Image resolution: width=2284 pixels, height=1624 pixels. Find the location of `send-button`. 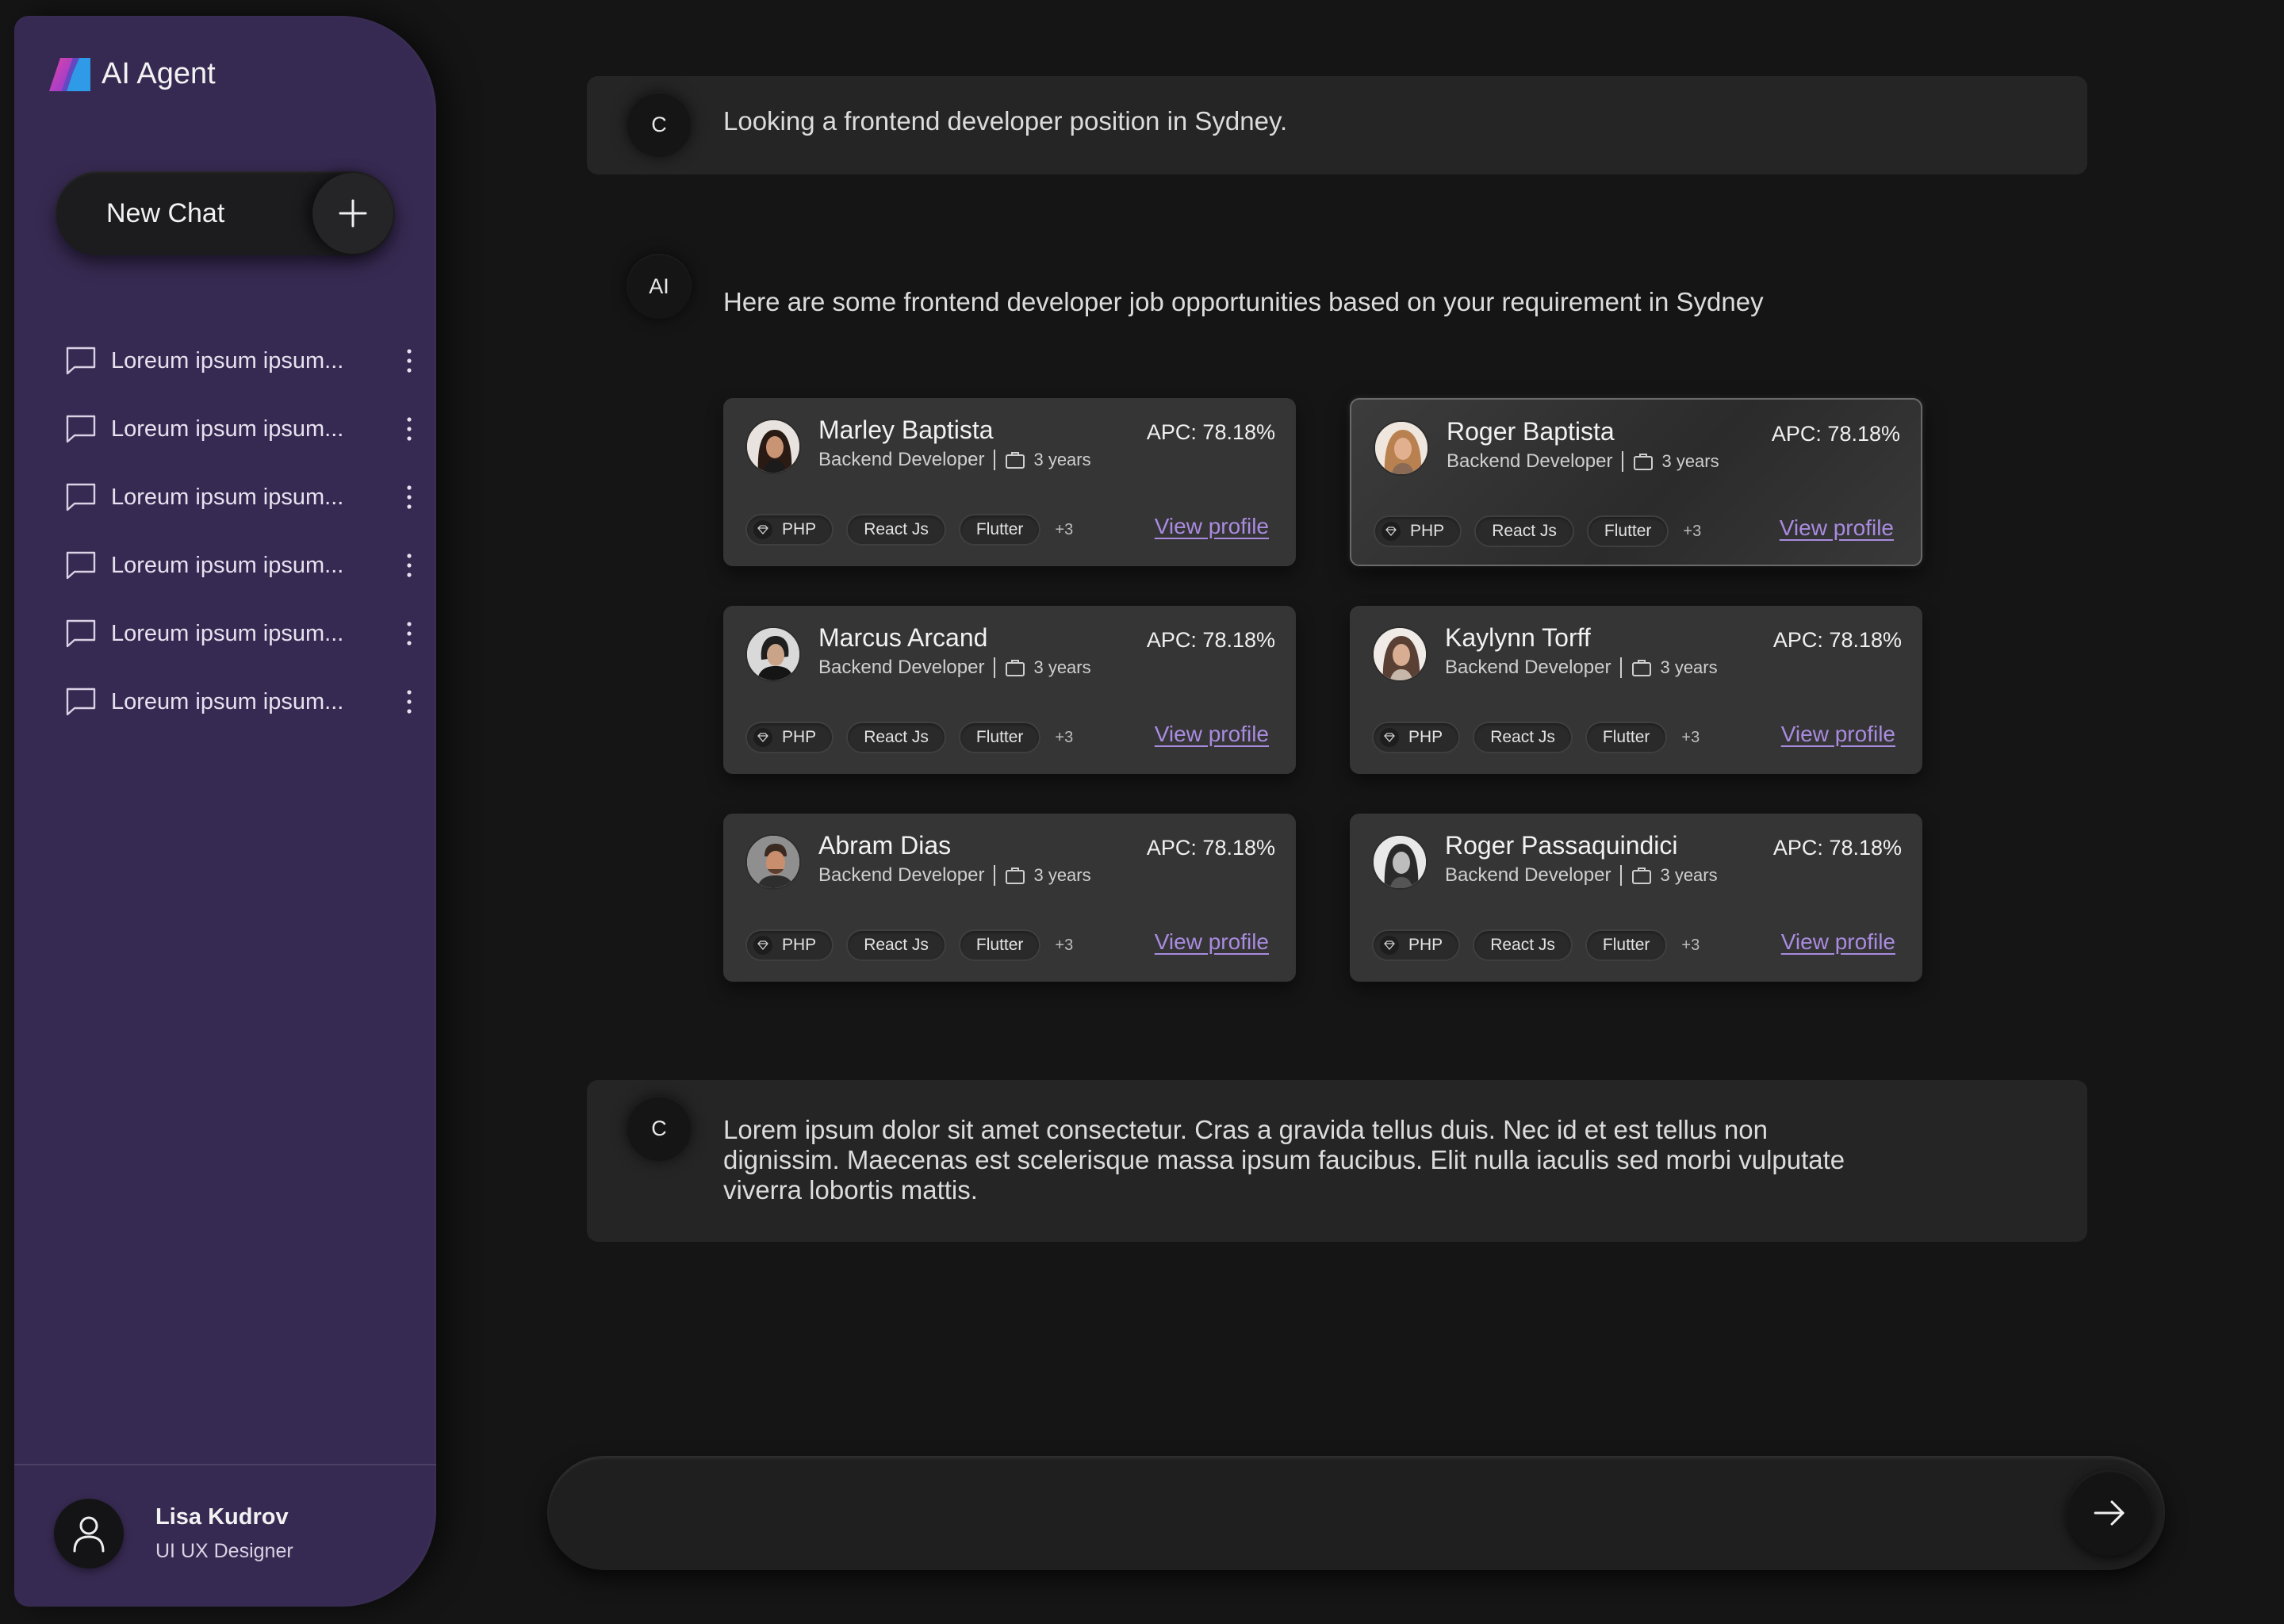

send-button is located at coordinates (2109, 1513).